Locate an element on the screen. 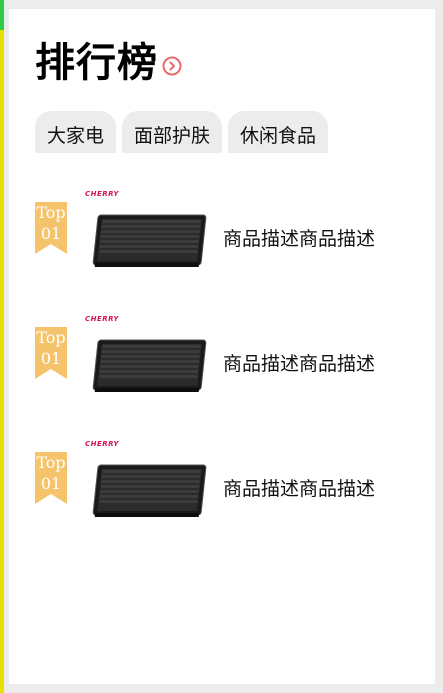 This screenshot has height=693, width=443. category-tabs: 大家电 面部护肤 休闲食品 is located at coordinates (182, 132).